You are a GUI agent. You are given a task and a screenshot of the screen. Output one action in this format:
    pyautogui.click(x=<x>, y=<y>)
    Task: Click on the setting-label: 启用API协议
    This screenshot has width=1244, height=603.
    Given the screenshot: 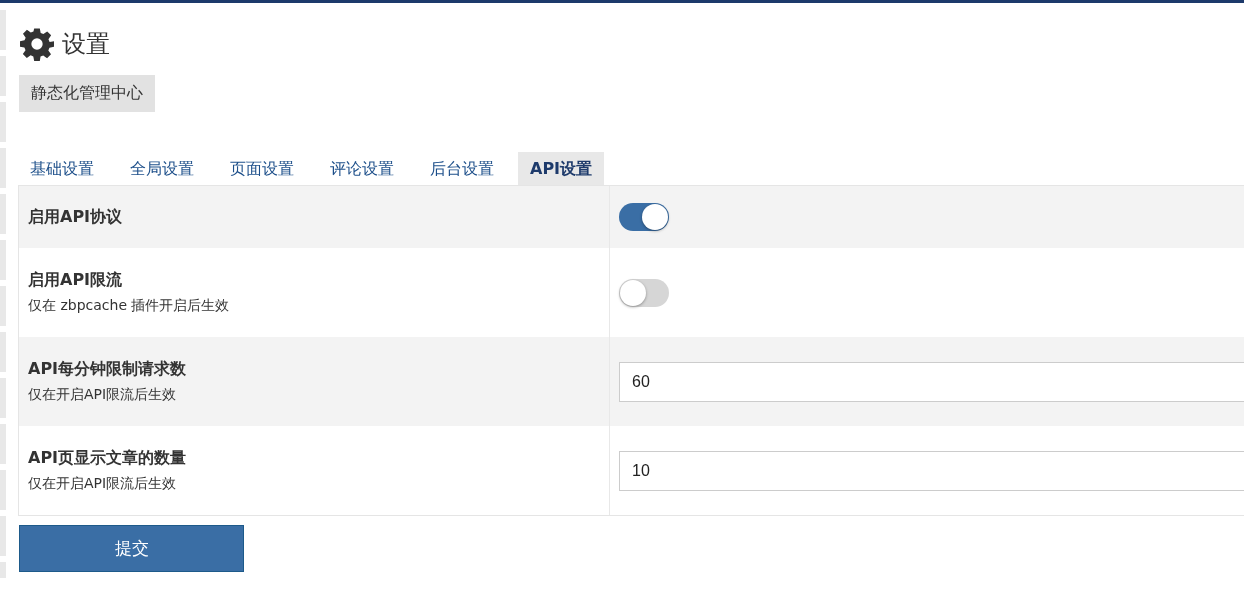 What is the action you would take?
    pyautogui.click(x=76, y=217)
    